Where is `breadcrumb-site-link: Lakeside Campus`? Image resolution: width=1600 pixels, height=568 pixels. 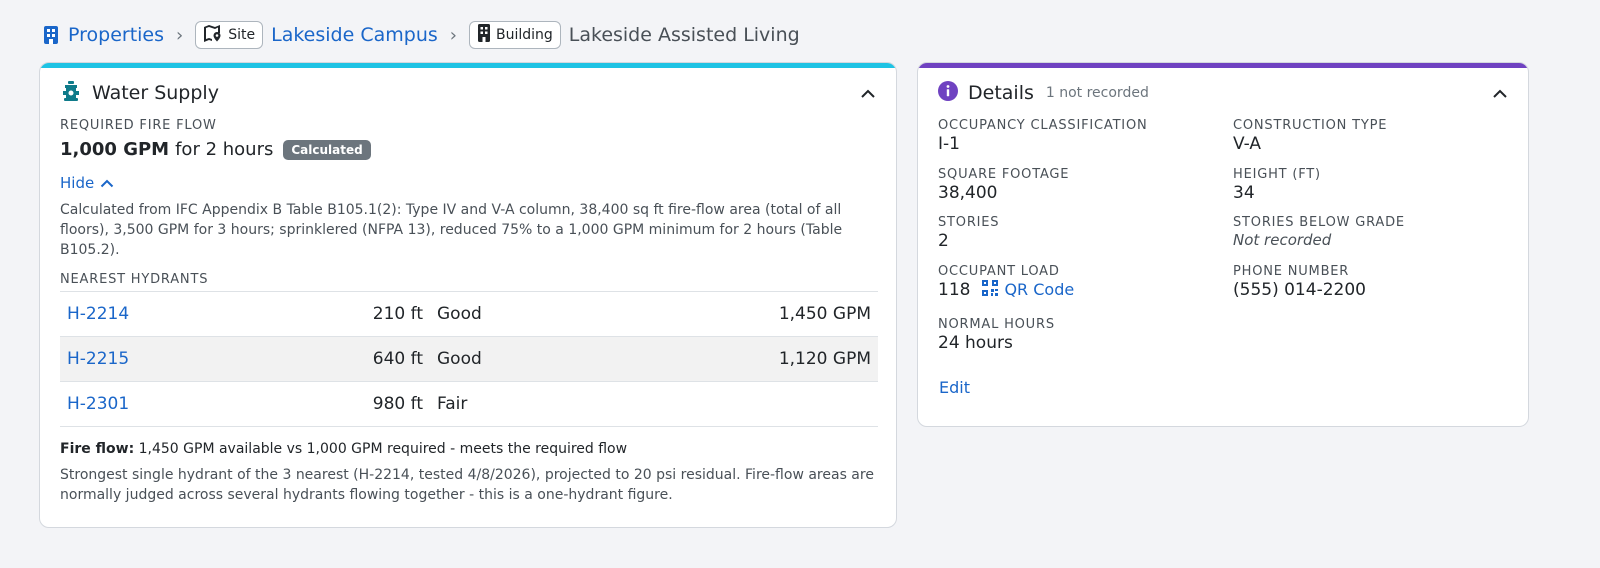 breadcrumb-site-link: Lakeside Campus is located at coordinates (354, 35).